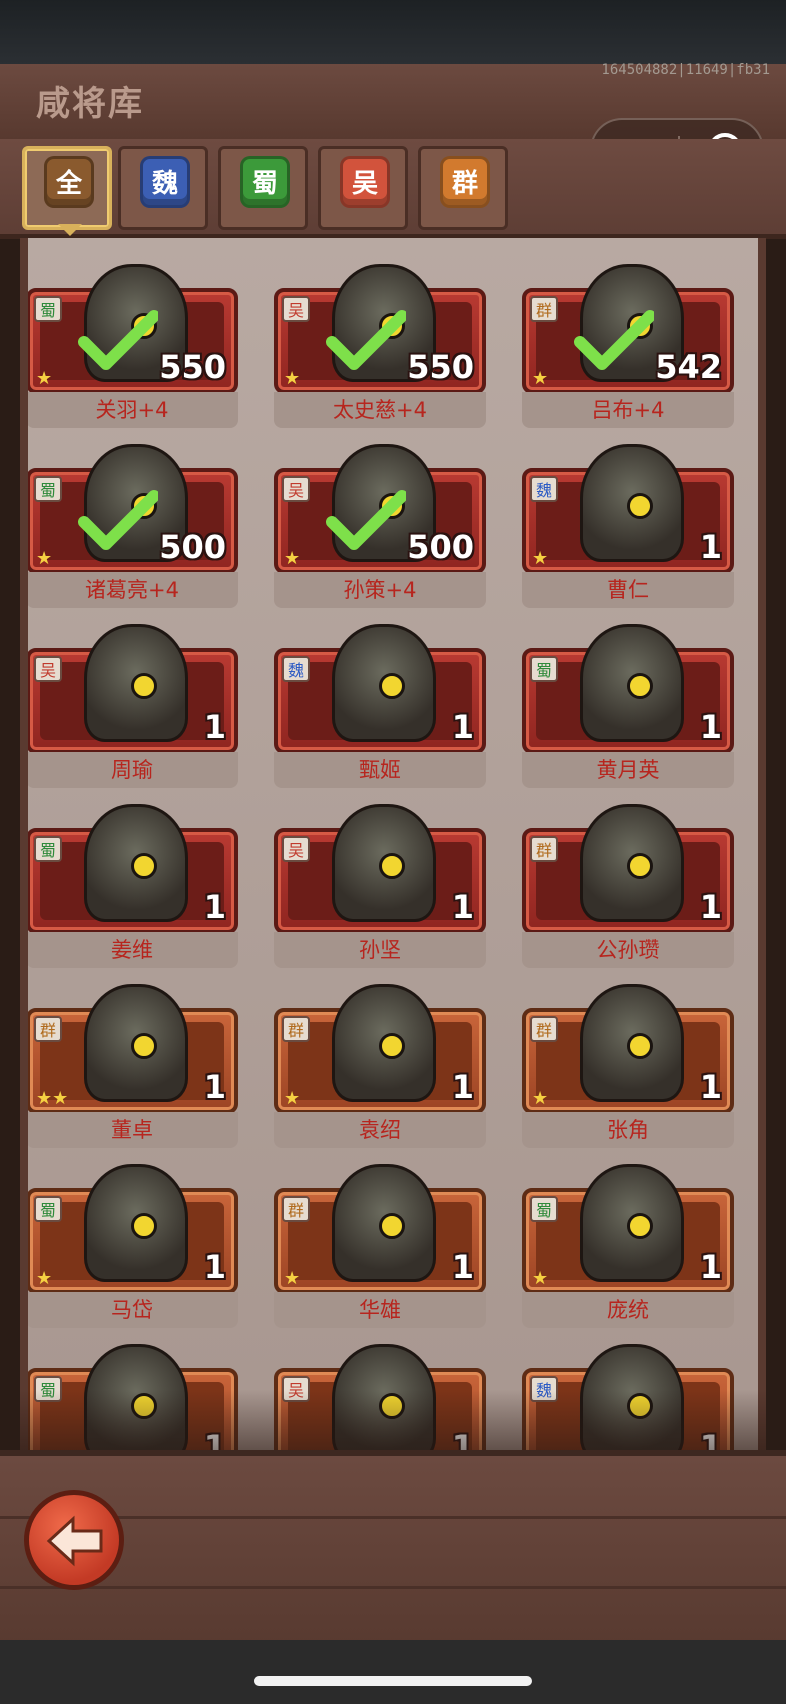 The image size is (786, 1704). What do you see at coordinates (380, 887) in the screenshot?
I see `hero-card: 吴 1 孙坚` at bounding box center [380, 887].